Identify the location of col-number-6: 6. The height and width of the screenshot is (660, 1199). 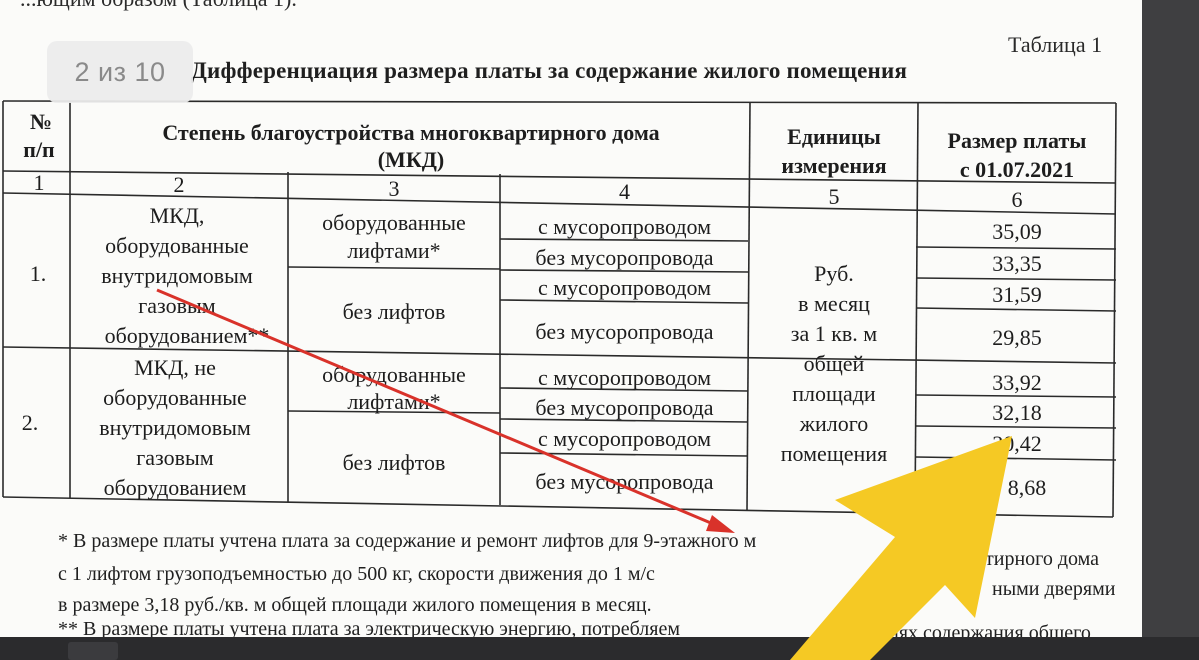
(1017, 199).